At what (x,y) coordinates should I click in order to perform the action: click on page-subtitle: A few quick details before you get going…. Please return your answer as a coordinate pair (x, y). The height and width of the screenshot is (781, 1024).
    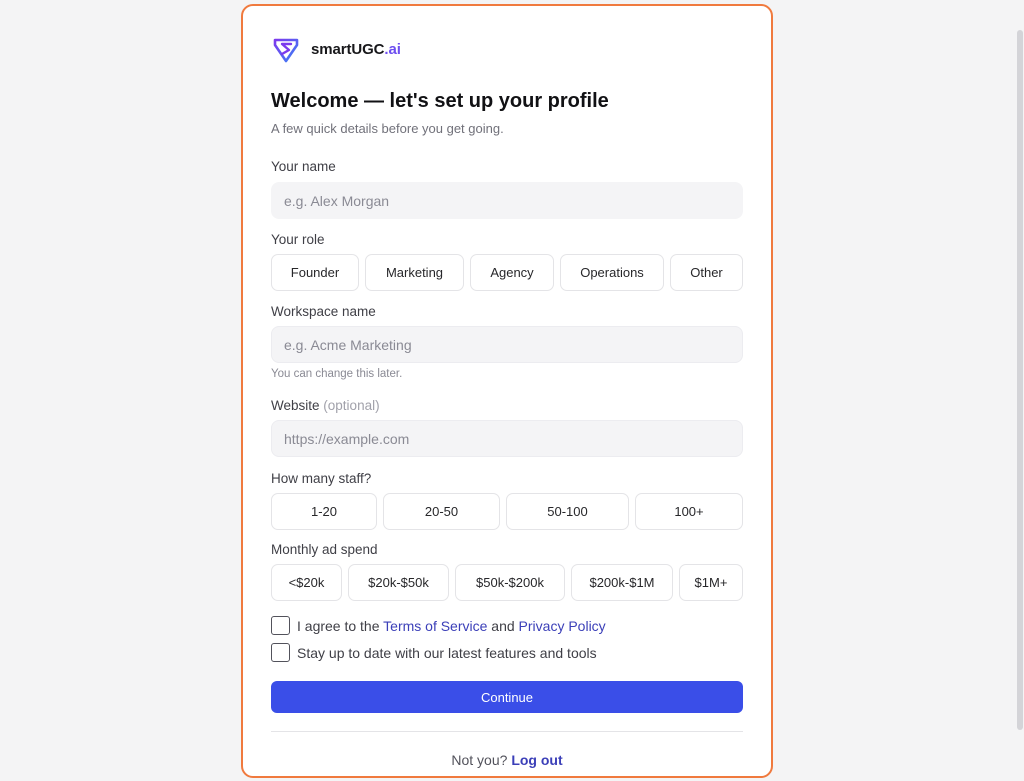
    Looking at the image, I should click on (387, 128).